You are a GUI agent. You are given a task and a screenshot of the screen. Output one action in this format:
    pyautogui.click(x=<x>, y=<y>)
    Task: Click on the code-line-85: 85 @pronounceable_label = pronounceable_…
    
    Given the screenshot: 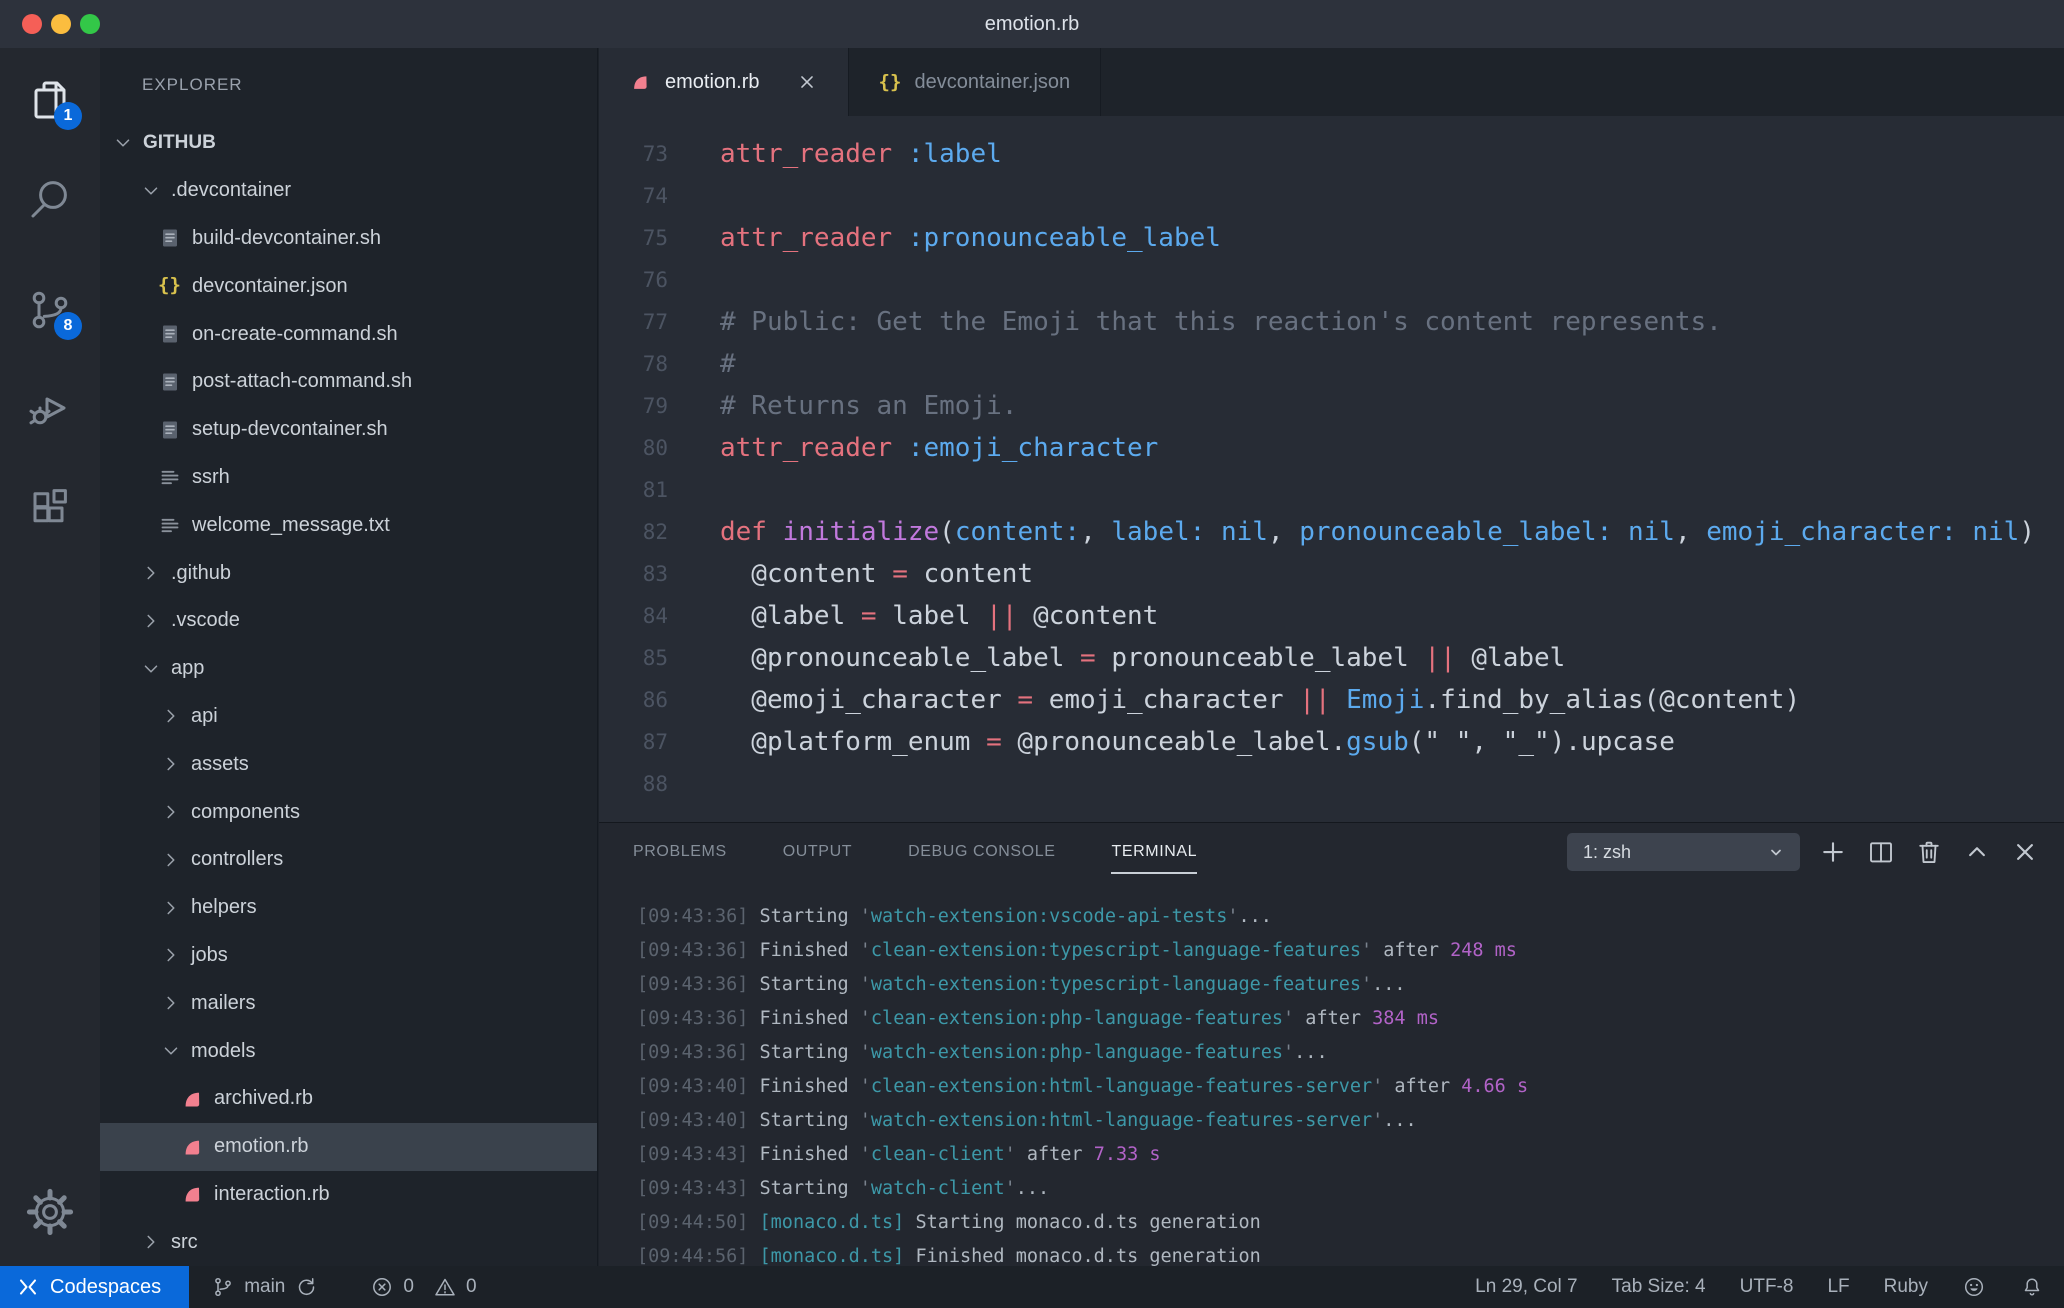 What is the action you would take?
    pyautogui.click(x=1331, y=658)
    